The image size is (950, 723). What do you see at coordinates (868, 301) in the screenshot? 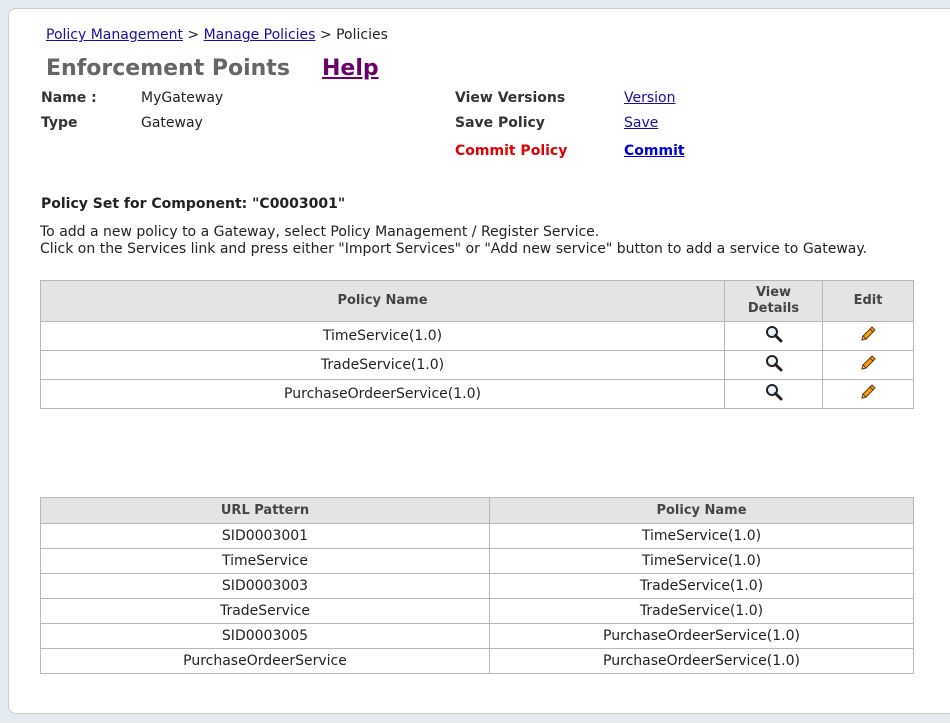
I see `col-edit: Edit` at bounding box center [868, 301].